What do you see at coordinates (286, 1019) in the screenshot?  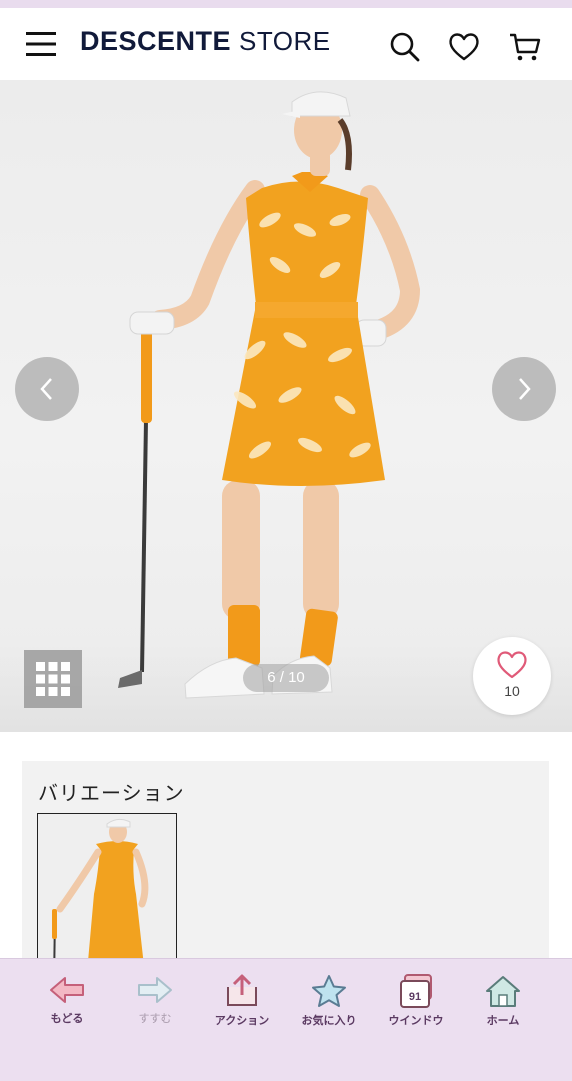 I see `browser-toolbar: もどる すすむ アクション お気に入り 91 ウインドウ ホーム` at bounding box center [286, 1019].